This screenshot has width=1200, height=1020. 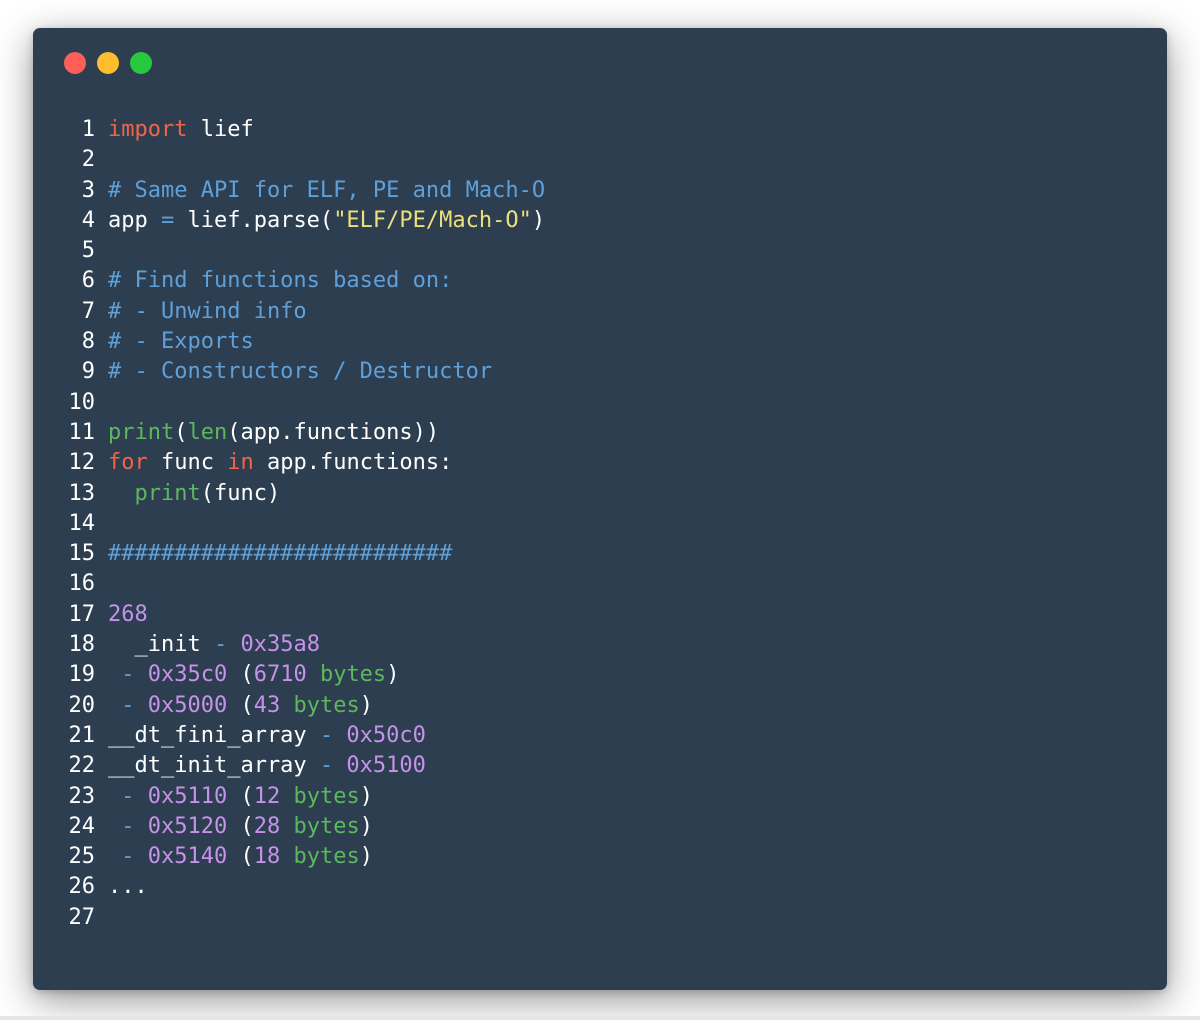 What do you see at coordinates (306, 494) in the screenshot?
I see `code-line: 13 print(func)` at bounding box center [306, 494].